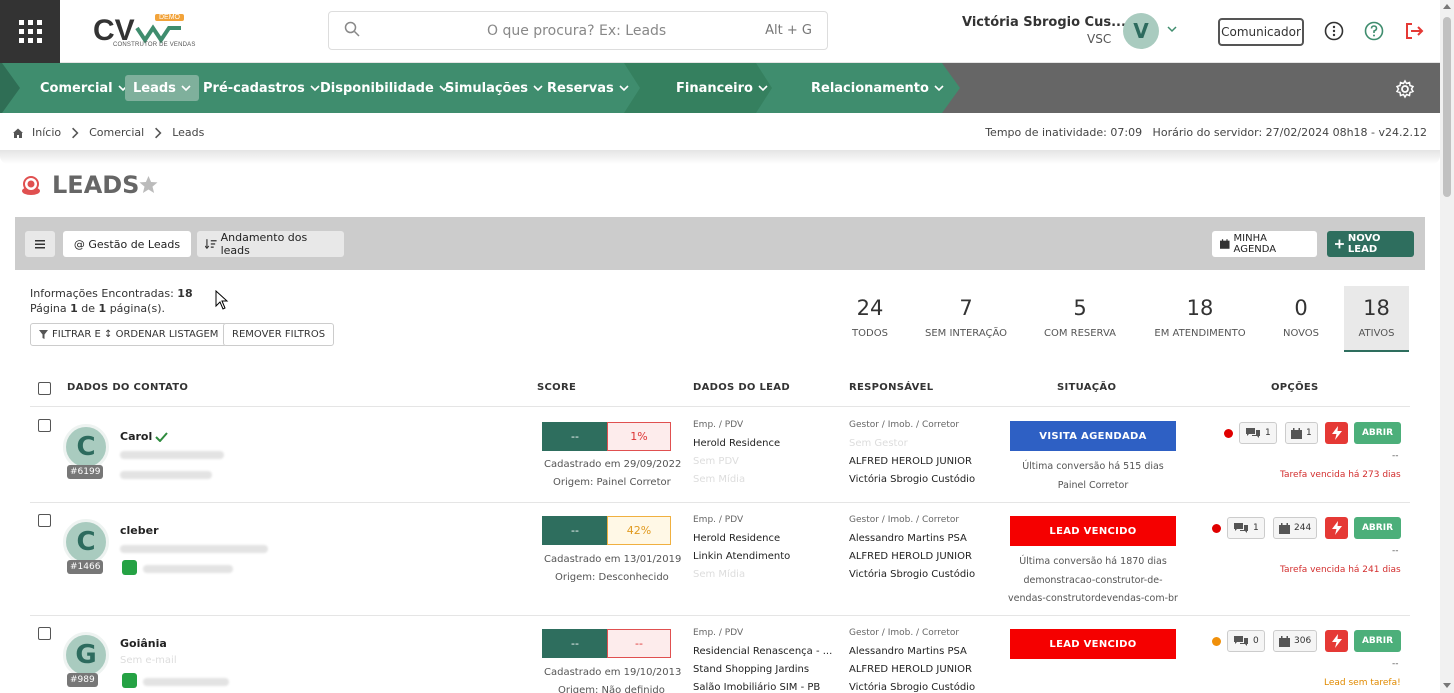 This screenshot has width=1454, height=693. I want to click on my-agenda-button: MINHA AGENDA, so click(1264, 244).